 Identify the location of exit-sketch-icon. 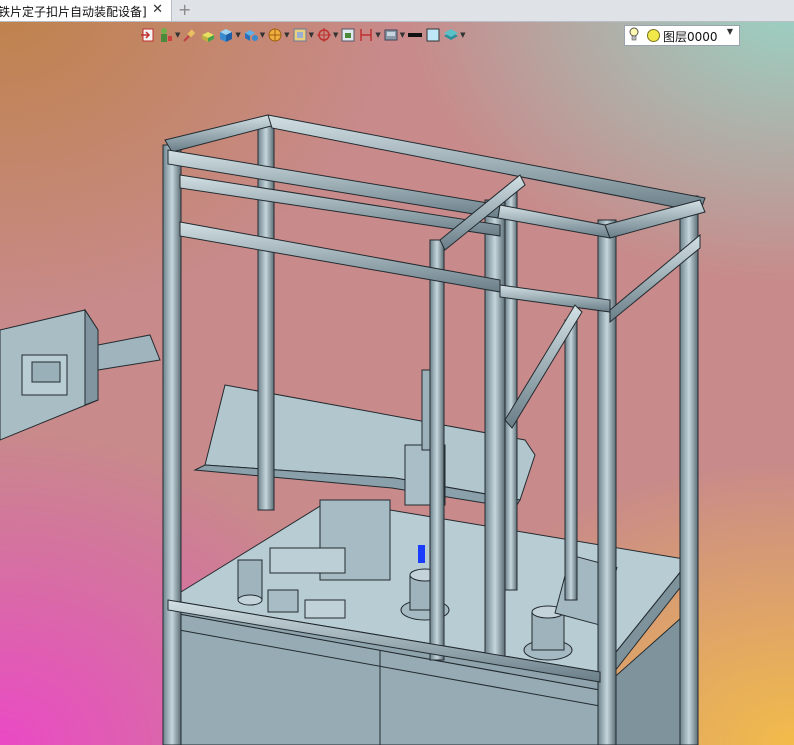
(148, 35).